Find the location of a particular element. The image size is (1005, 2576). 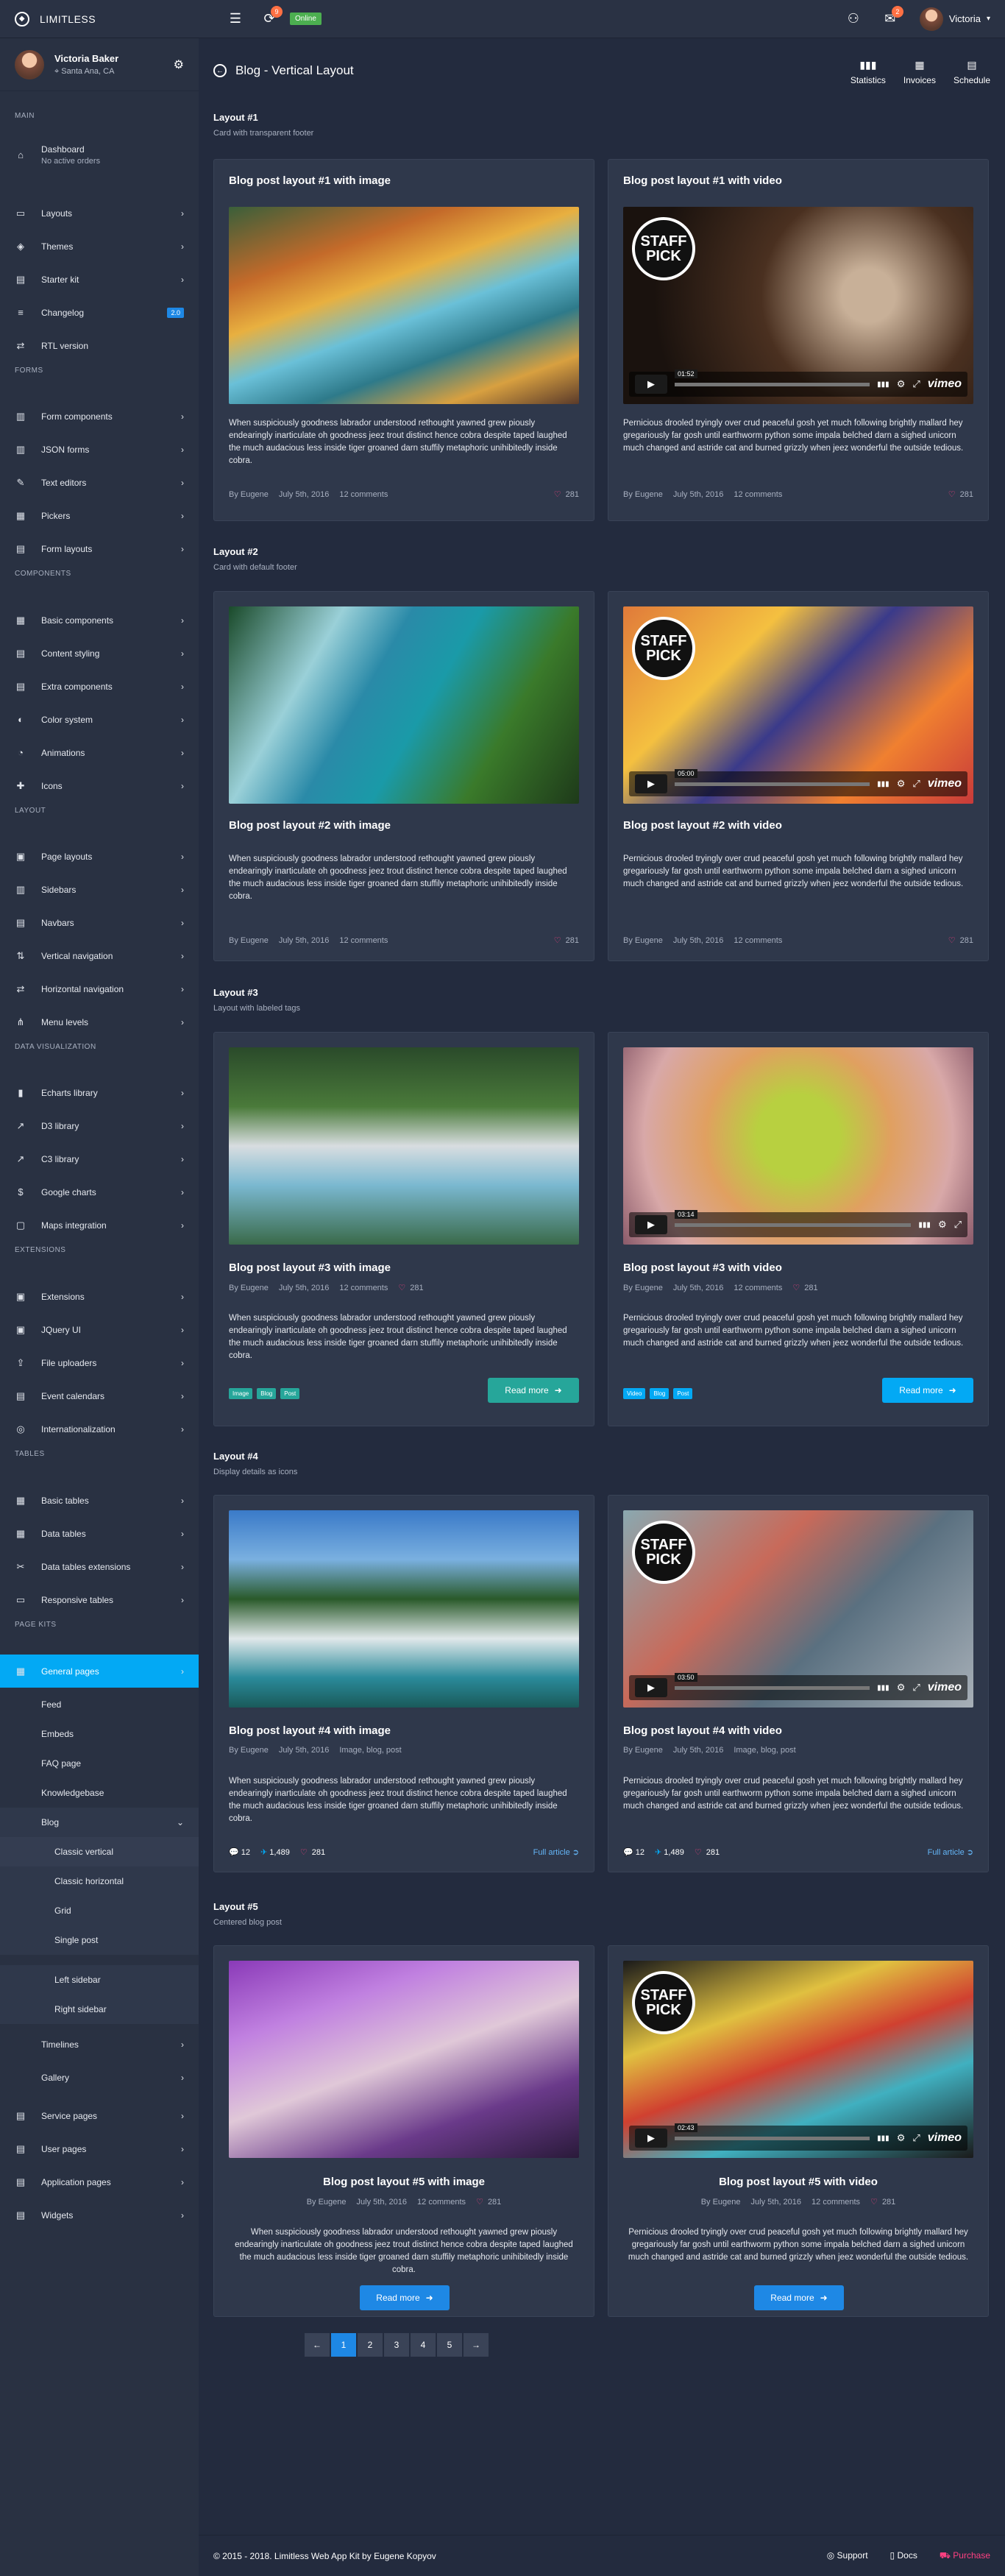

sidebar-item: Embeds is located at coordinates (99, 1734).